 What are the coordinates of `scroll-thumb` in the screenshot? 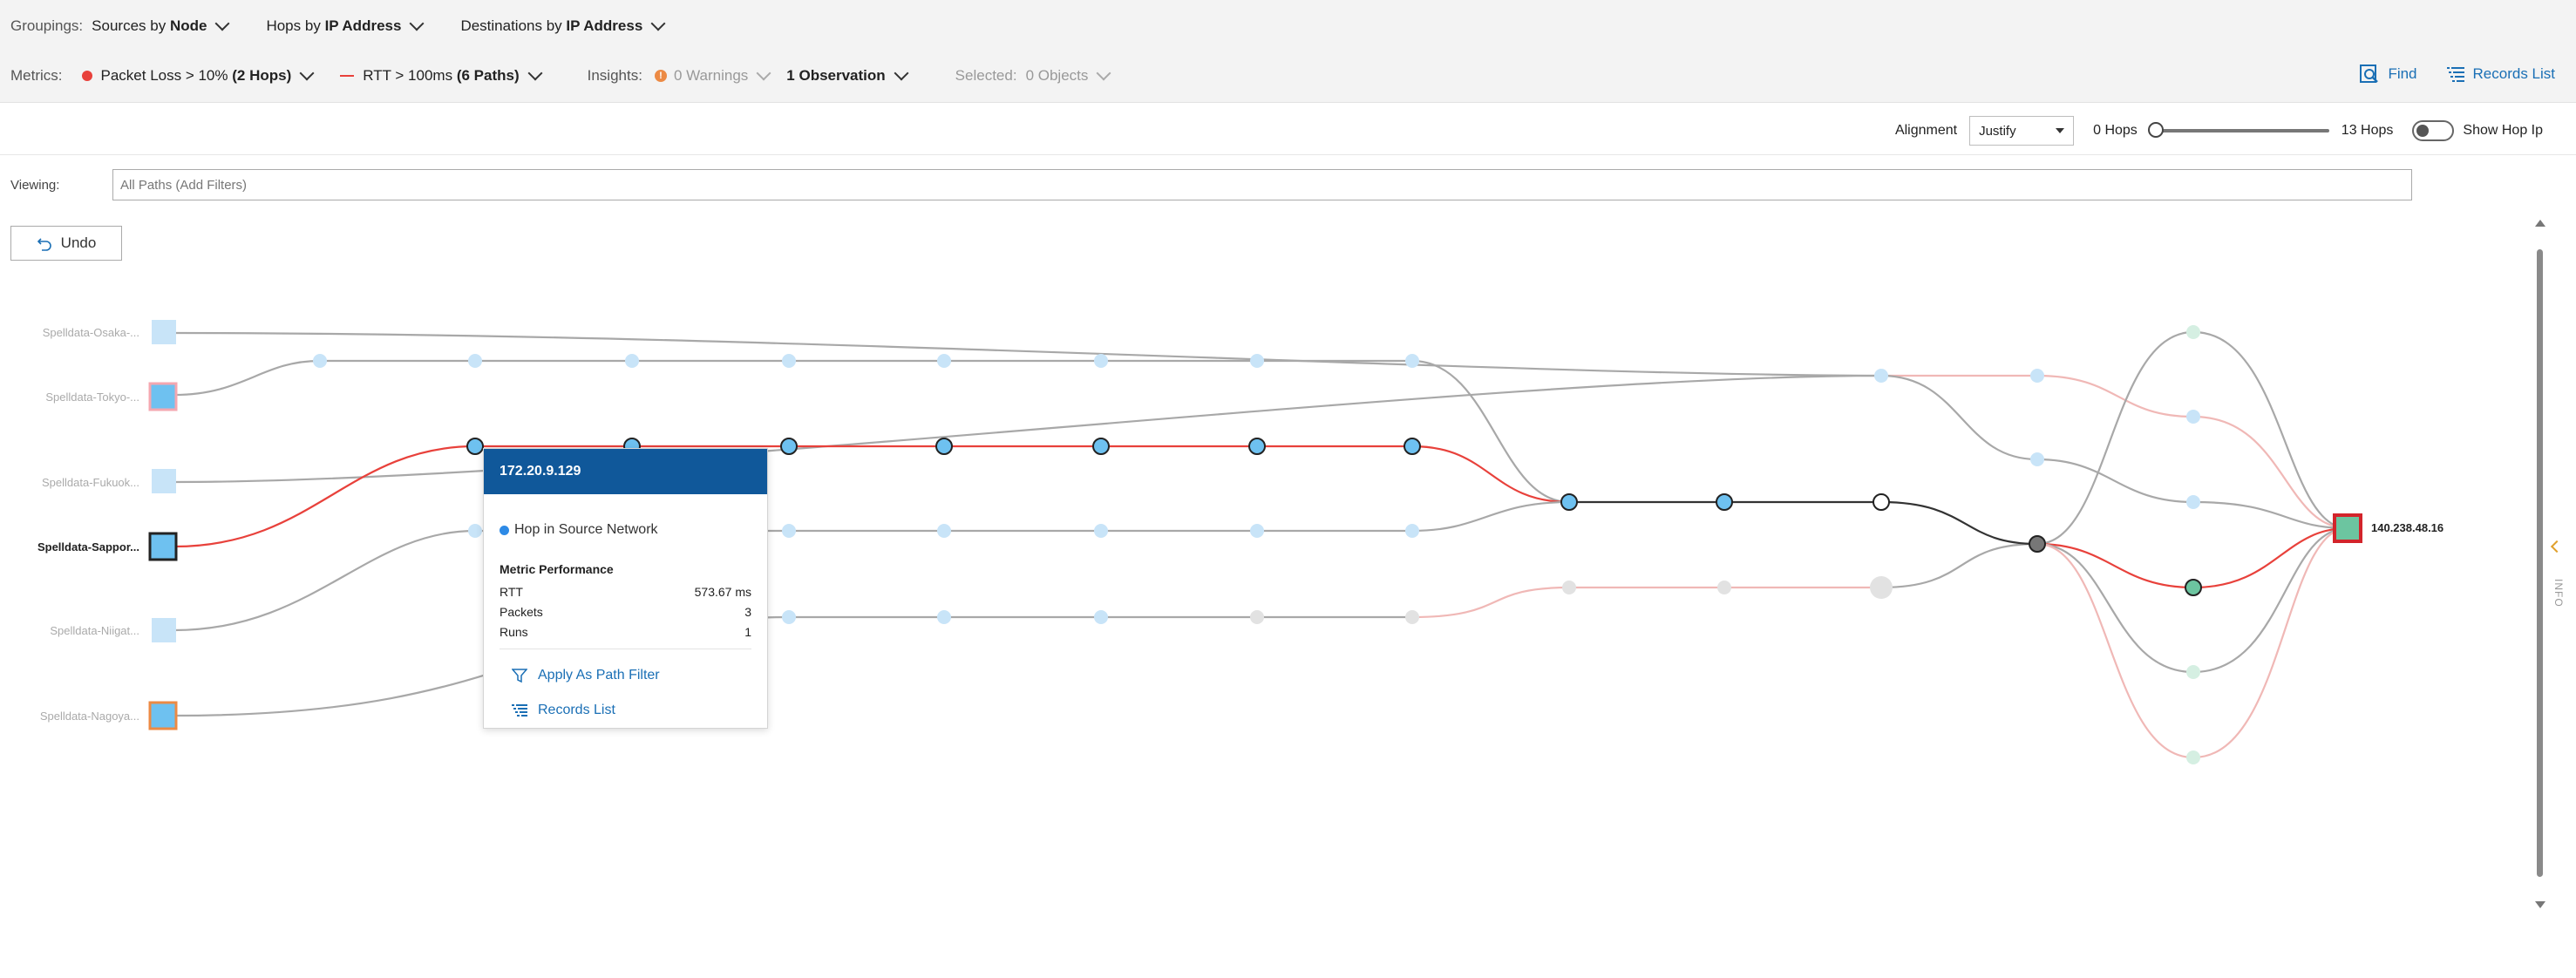 It's located at (2540, 563).